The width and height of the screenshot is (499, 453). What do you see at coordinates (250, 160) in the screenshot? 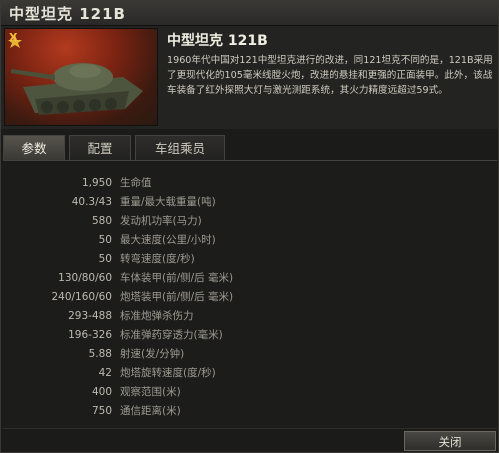
I see `tab-divider` at bounding box center [250, 160].